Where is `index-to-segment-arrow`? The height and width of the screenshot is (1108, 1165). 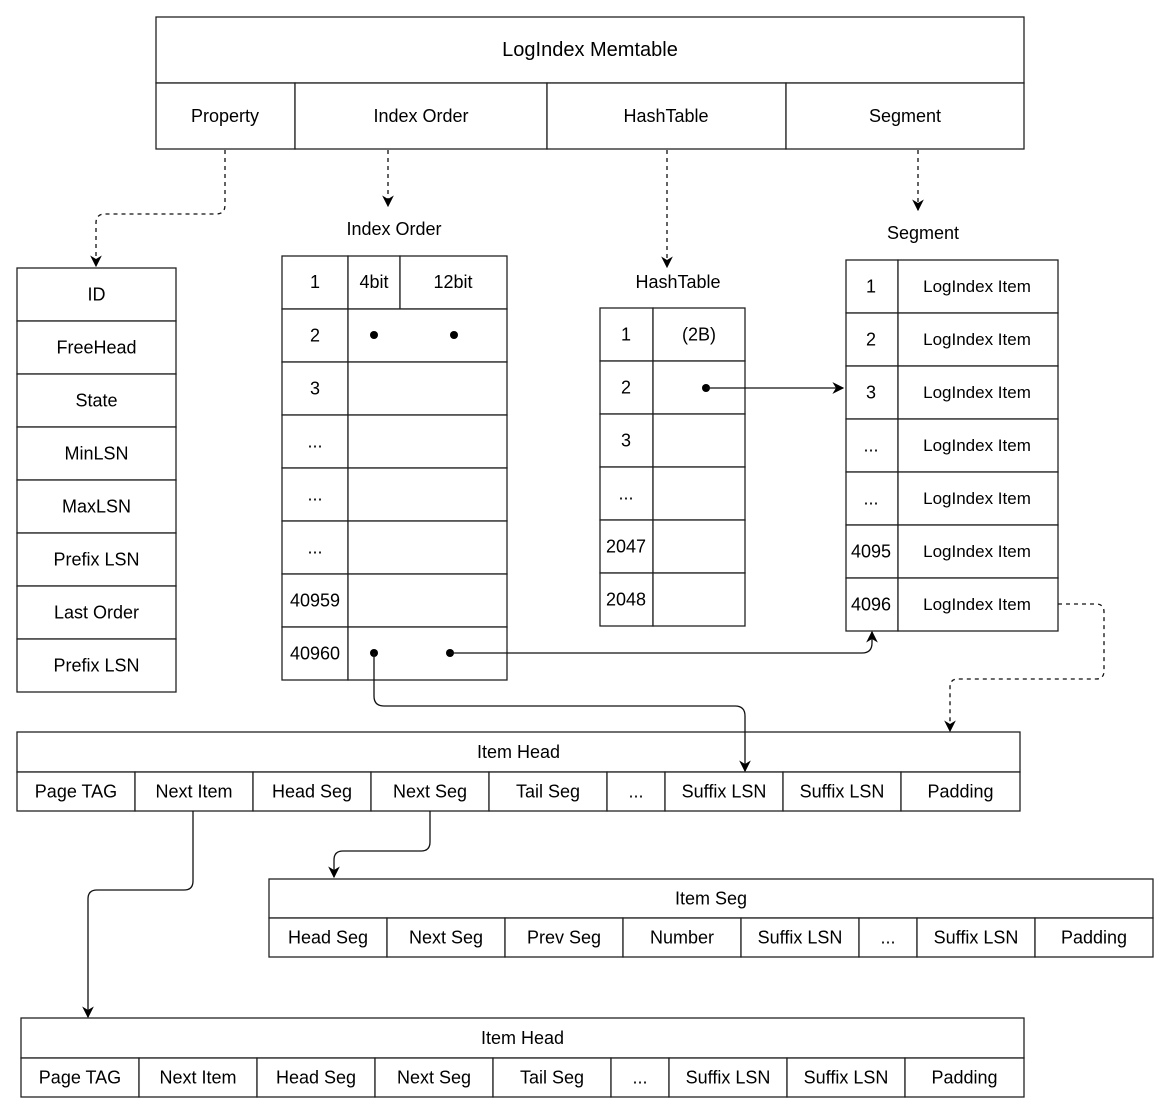
index-to-segment-arrow is located at coordinates (664, 642).